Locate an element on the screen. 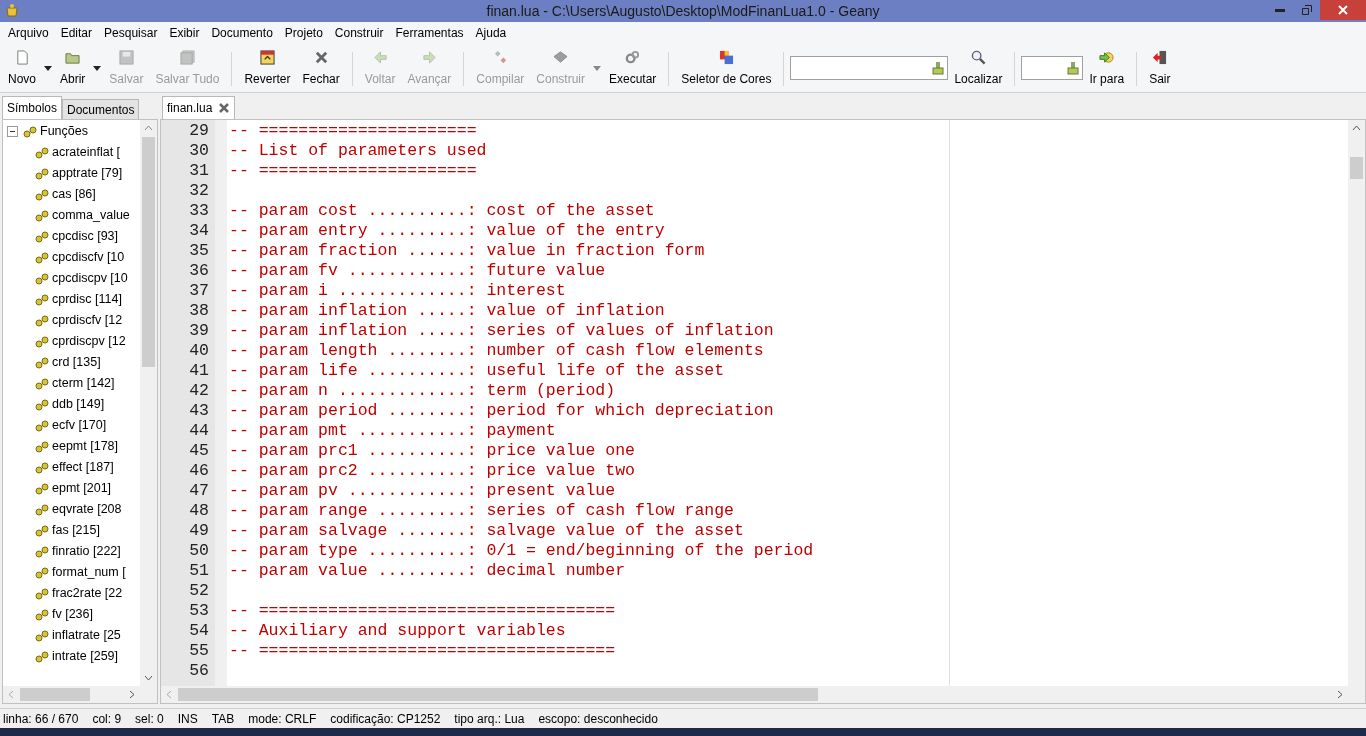 This screenshot has height=736, width=1366. search-field is located at coordinates (869, 68).